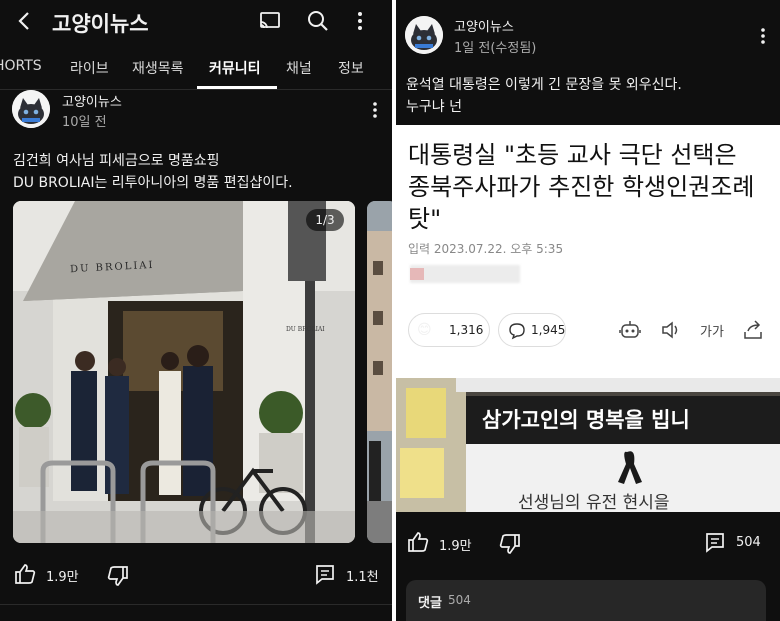 This screenshot has width=780, height=621. Describe the element at coordinates (21, 66) in the screenshot. I see `tab-shorts: HORTS` at that location.